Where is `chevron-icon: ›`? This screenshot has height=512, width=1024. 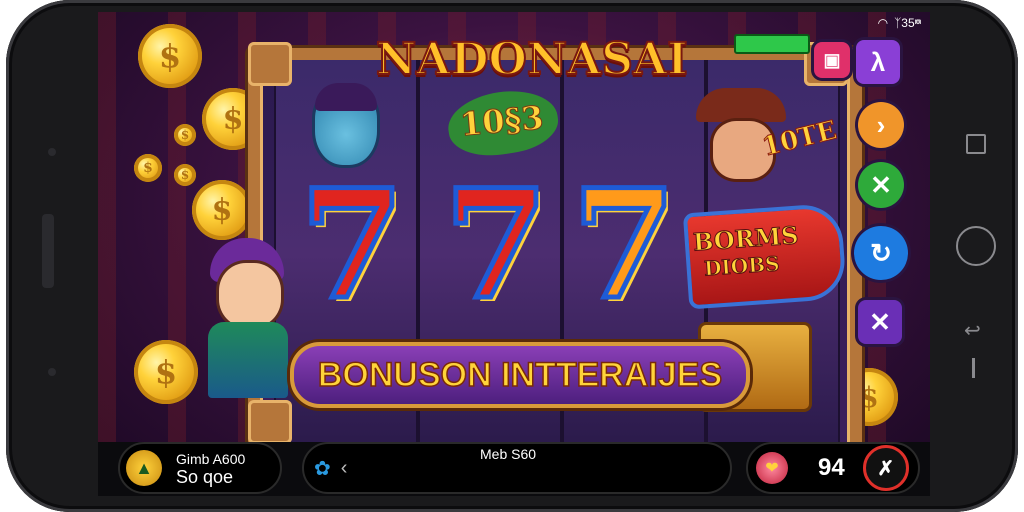
chevron-icon: › is located at coordinates (881, 124).